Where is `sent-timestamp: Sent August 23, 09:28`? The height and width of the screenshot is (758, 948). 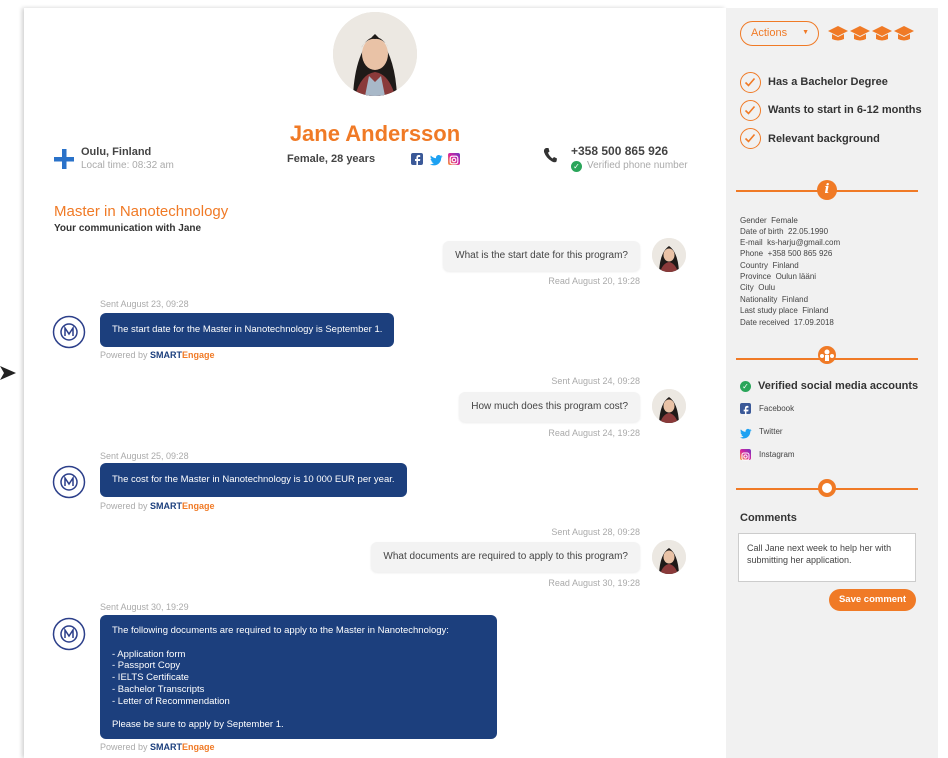
sent-timestamp: Sent August 23, 09:28 is located at coordinates (144, 304).